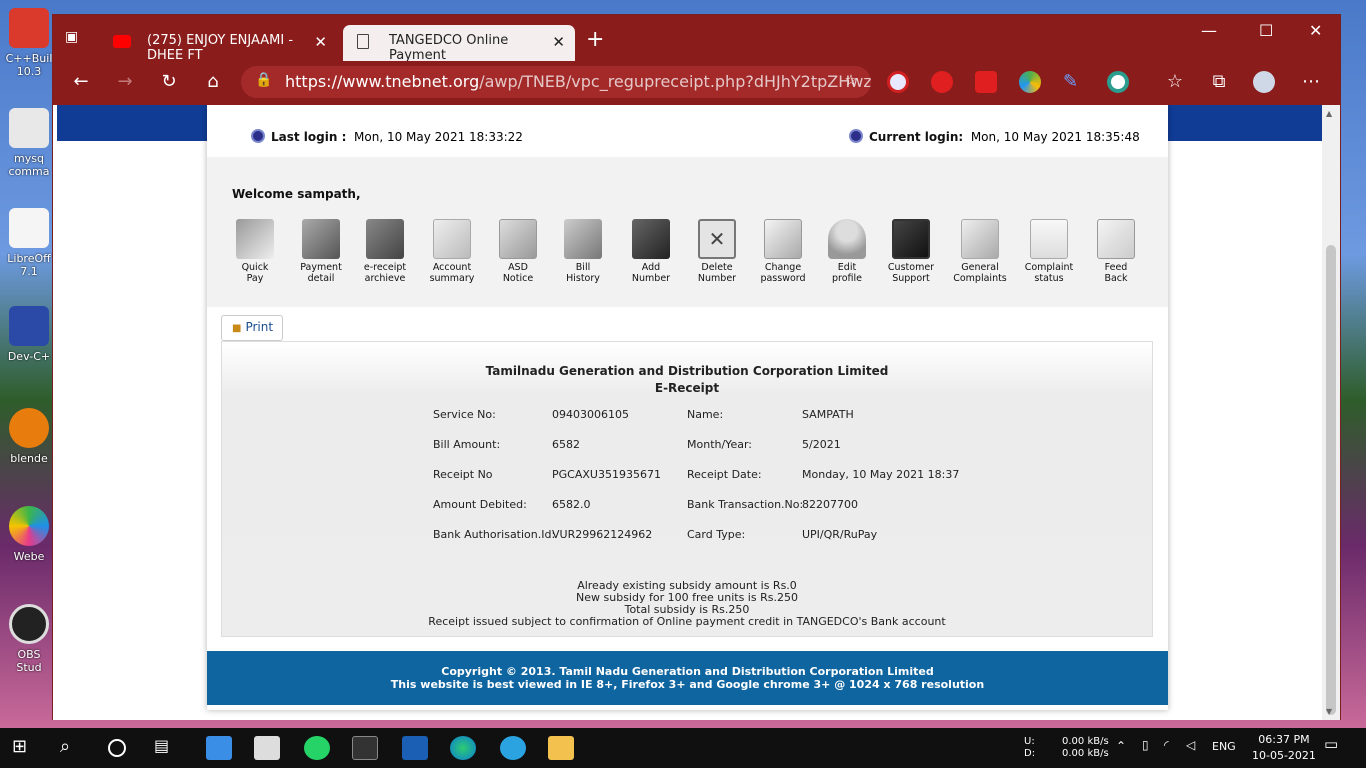  I want to click on notifications-icon: ▭, so click(1331, 744).